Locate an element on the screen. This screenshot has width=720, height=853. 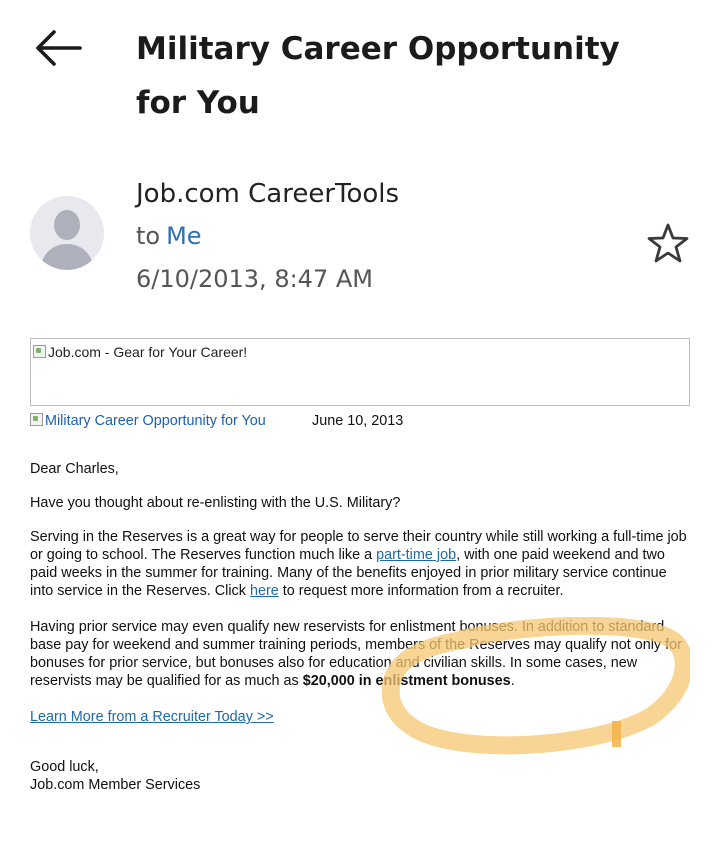
header-image-alt: Job.com - Gear for Your Career! is located at coordinates (148, 352).